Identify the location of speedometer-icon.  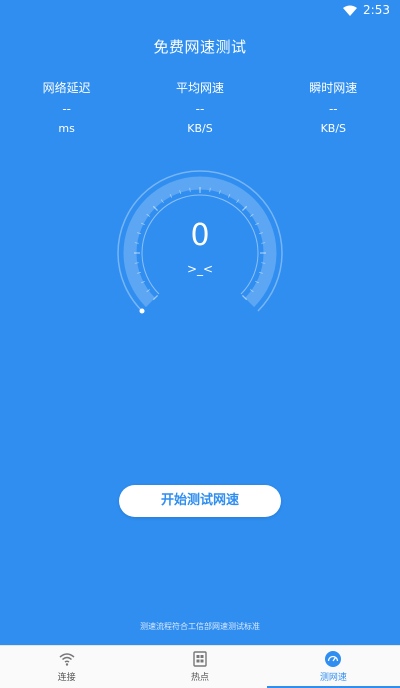
(333, 659).